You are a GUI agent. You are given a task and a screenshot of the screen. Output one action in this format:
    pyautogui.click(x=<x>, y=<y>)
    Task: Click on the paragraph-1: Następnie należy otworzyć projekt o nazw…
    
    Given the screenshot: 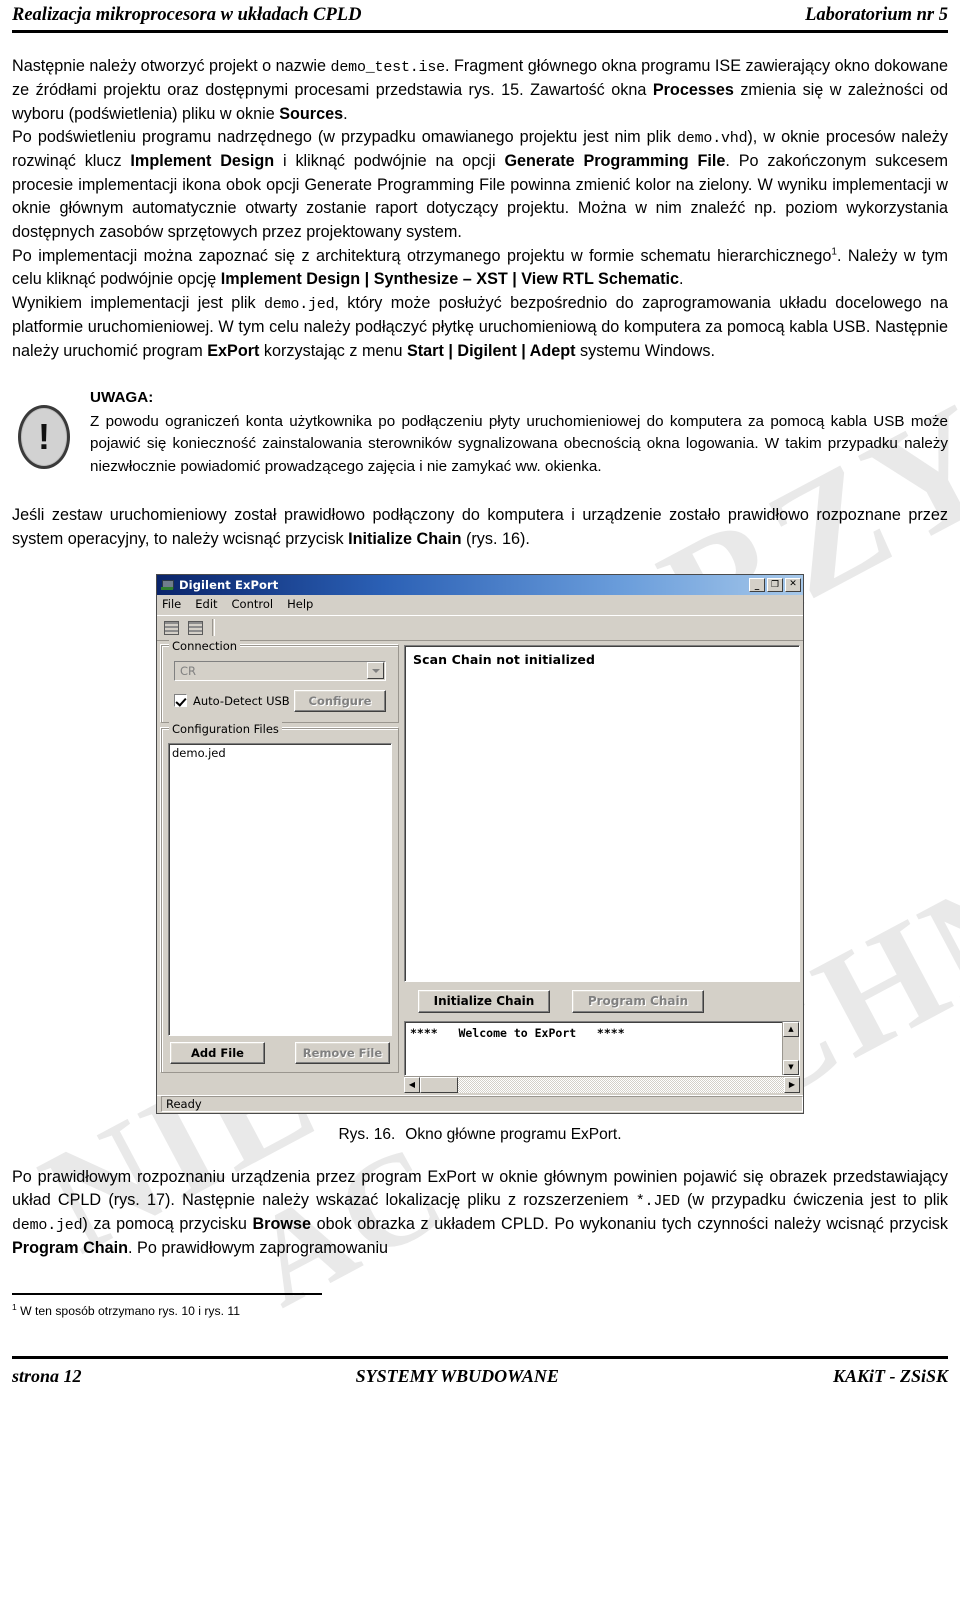 What is the action you would take?
    pyautogui.click(x=480, y=90)
    